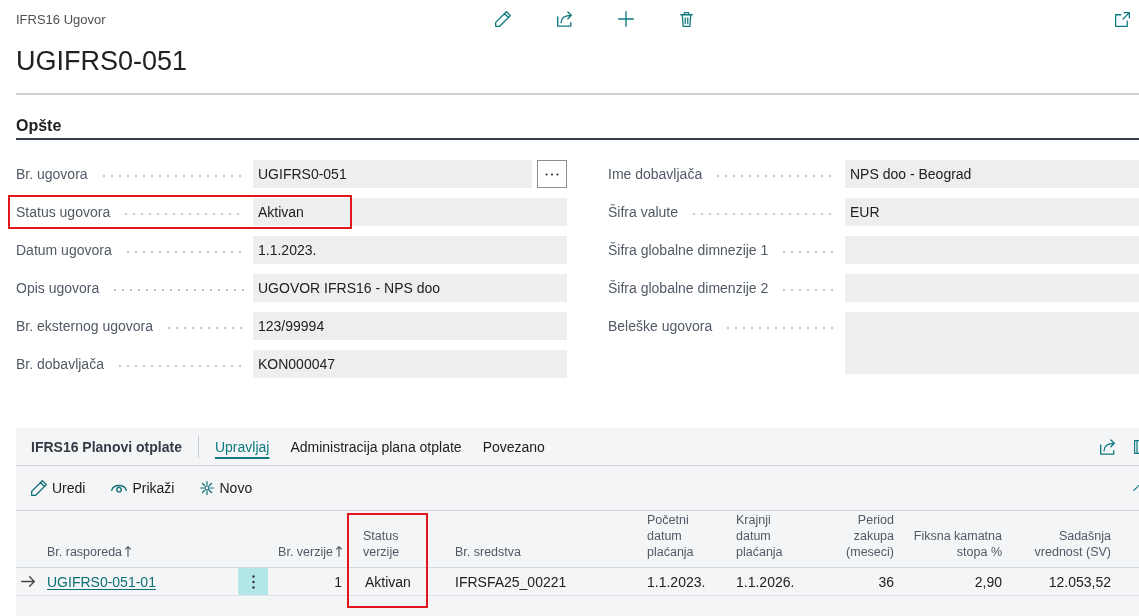 Image resolution: width=1139 pixels, height=616 pixels. Describe the element at coordinates (1136, 488) in the screenshot. I see `diagonal-stroke-icon` at that location.